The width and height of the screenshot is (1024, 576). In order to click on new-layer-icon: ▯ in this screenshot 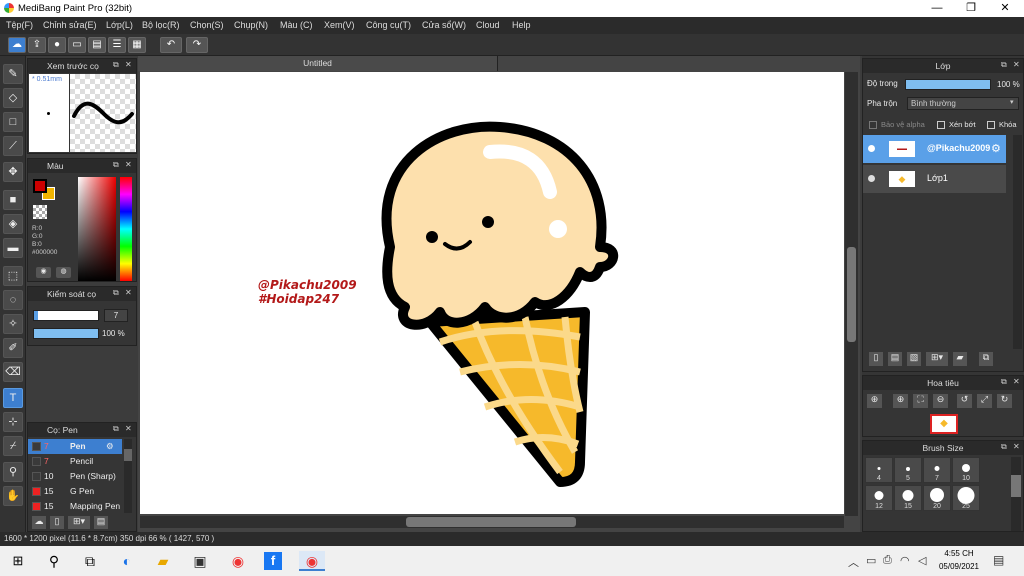, I will do `click(876, 359)`.